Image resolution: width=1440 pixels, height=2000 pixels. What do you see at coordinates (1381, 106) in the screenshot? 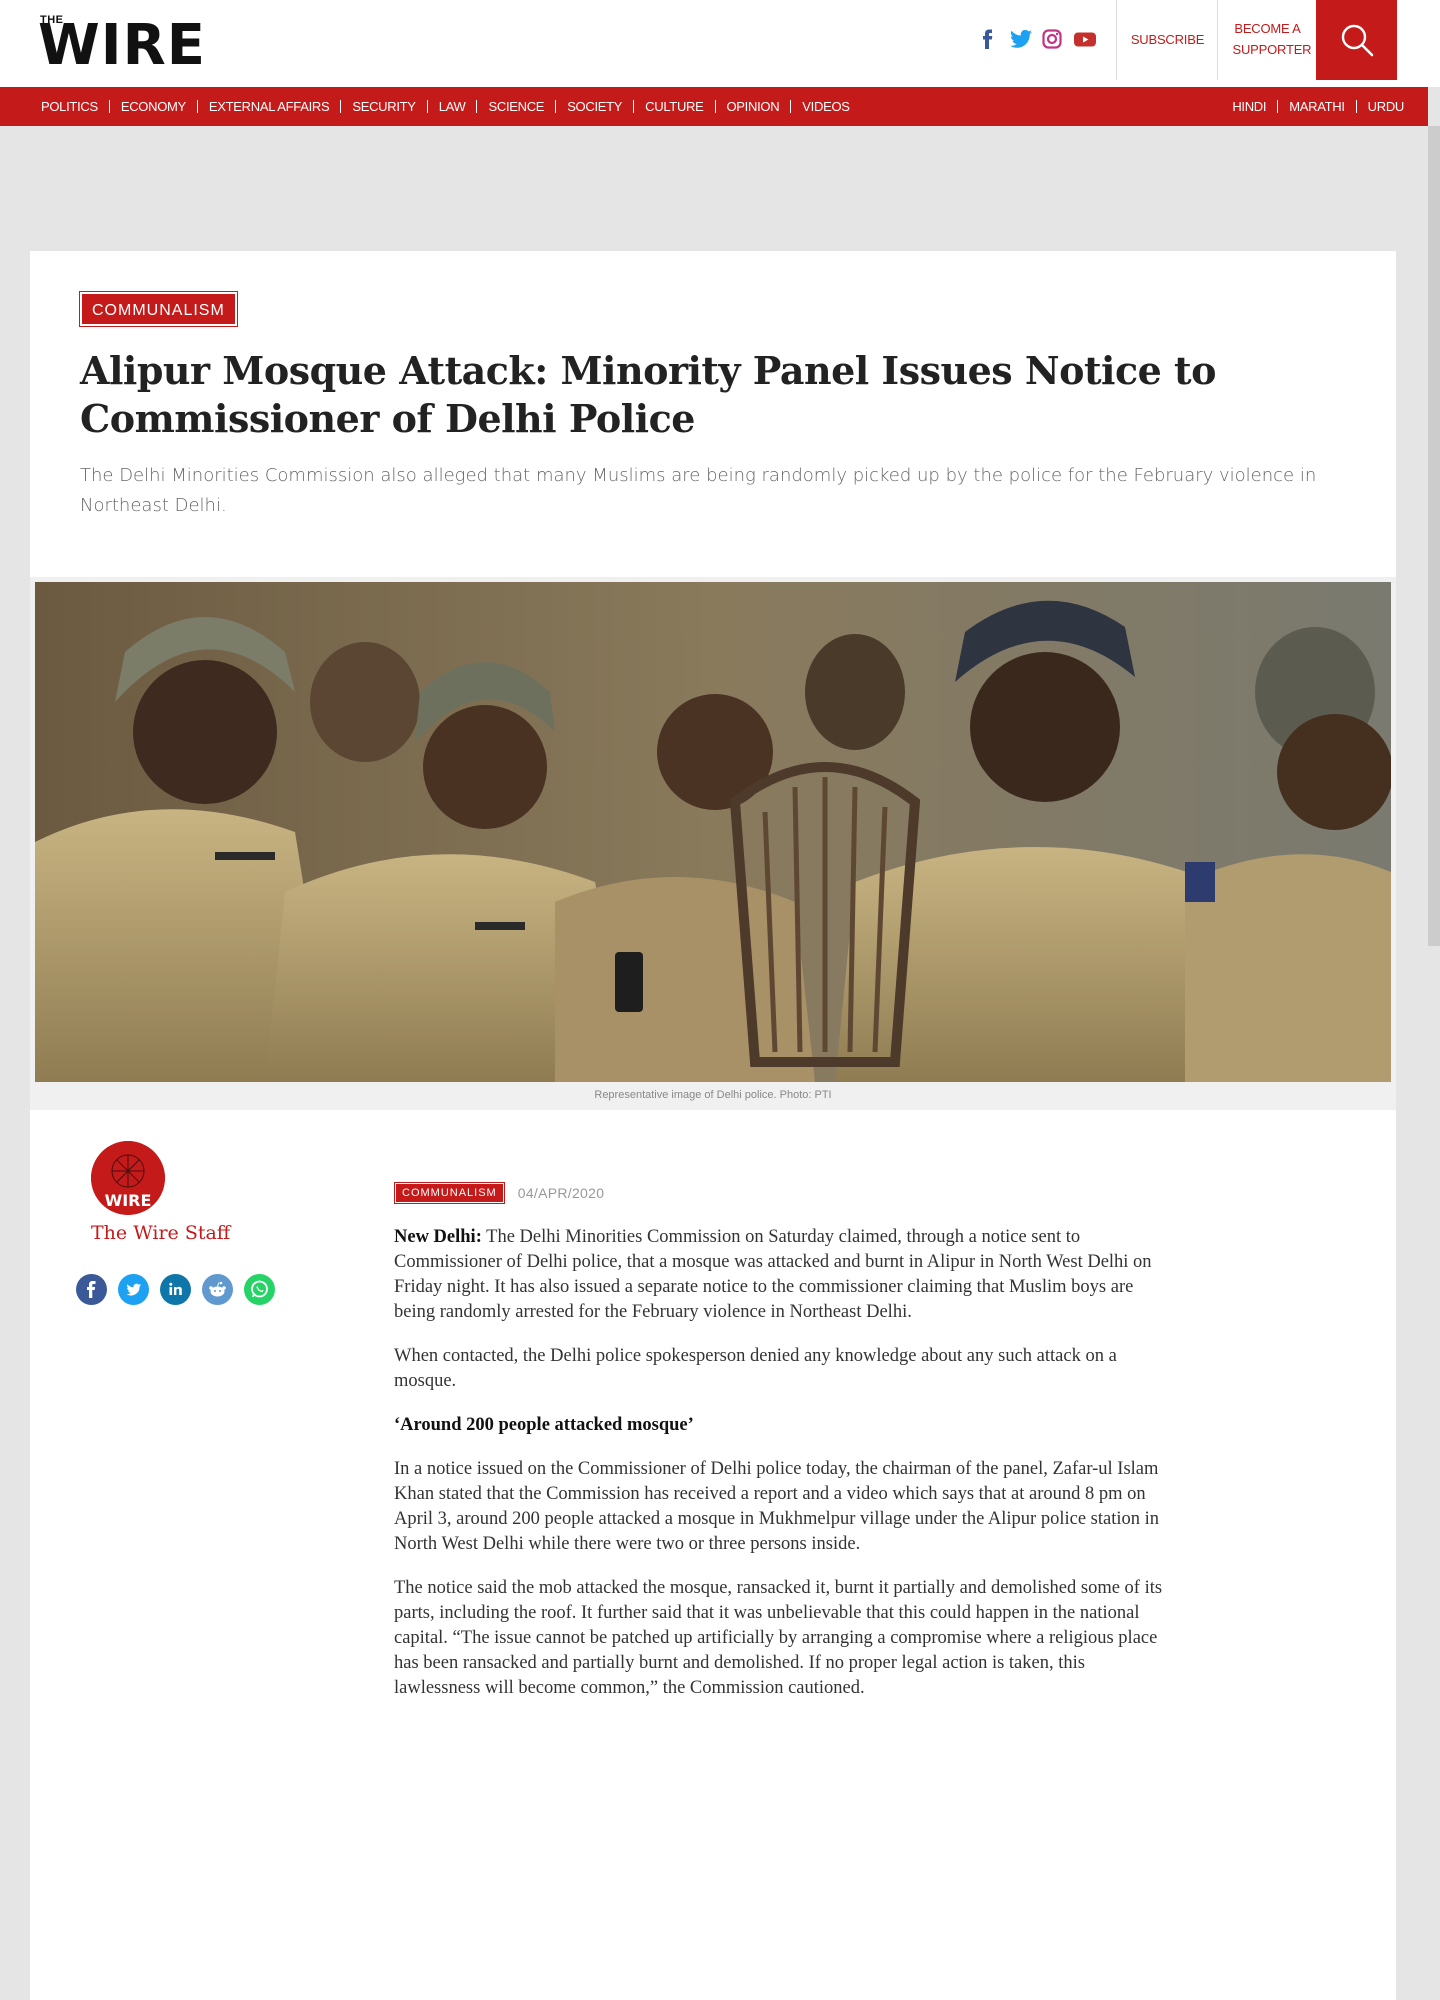
I see `nav-urdu: URDU` at bounding box center [1381, 106].